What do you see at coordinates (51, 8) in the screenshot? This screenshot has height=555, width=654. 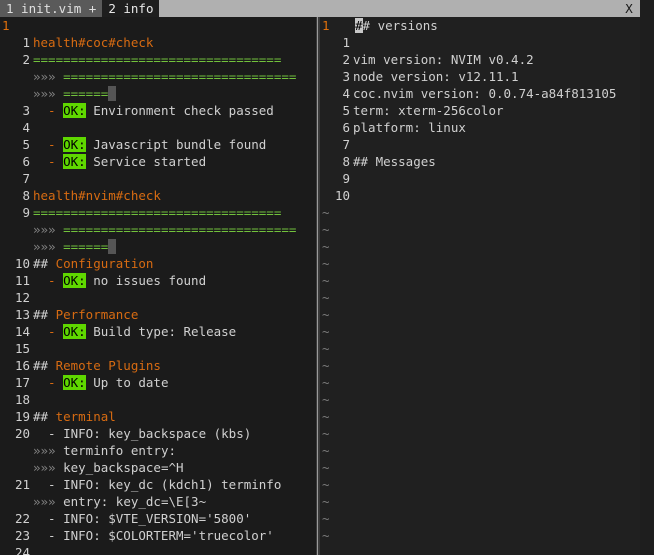 I see `tab-init-vim: 1 init.vim +` at bounding box center [51, 8].